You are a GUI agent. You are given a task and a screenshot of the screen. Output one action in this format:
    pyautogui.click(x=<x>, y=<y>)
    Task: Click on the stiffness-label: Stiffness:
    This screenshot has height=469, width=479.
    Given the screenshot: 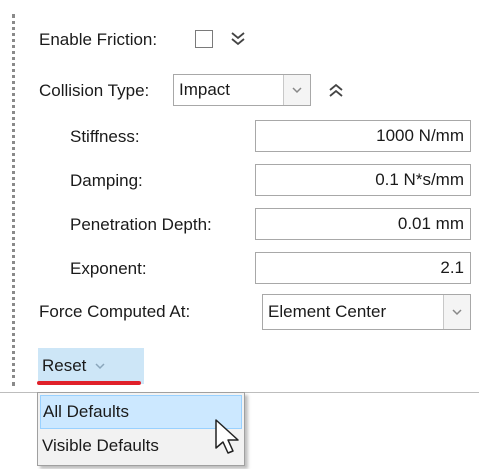 What is the action you would take?
    pyautogui.click(x=105, y=136)
    